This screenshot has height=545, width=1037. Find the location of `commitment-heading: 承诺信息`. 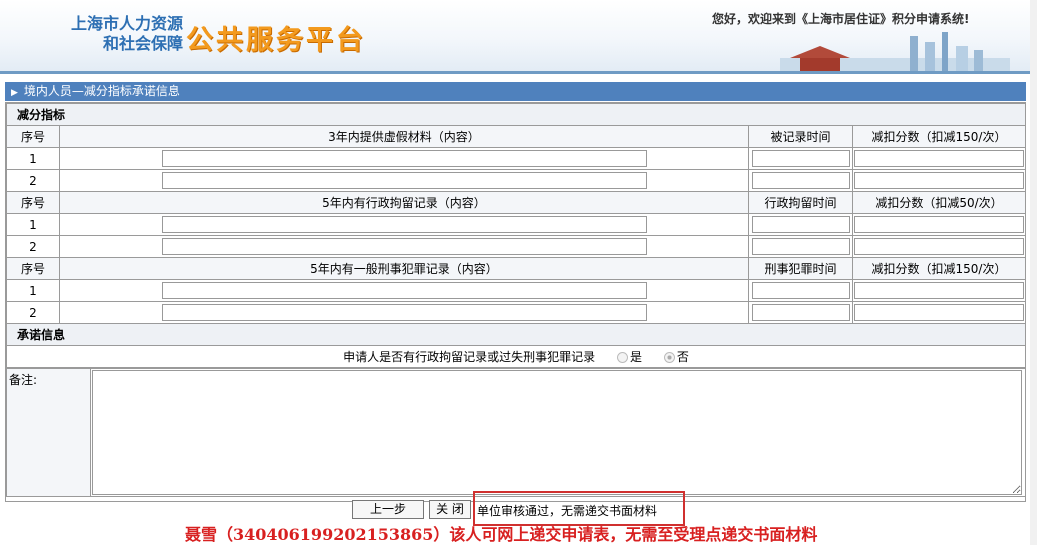

commitment-heading: 承诺信息 is located at coordinates (516, 334).